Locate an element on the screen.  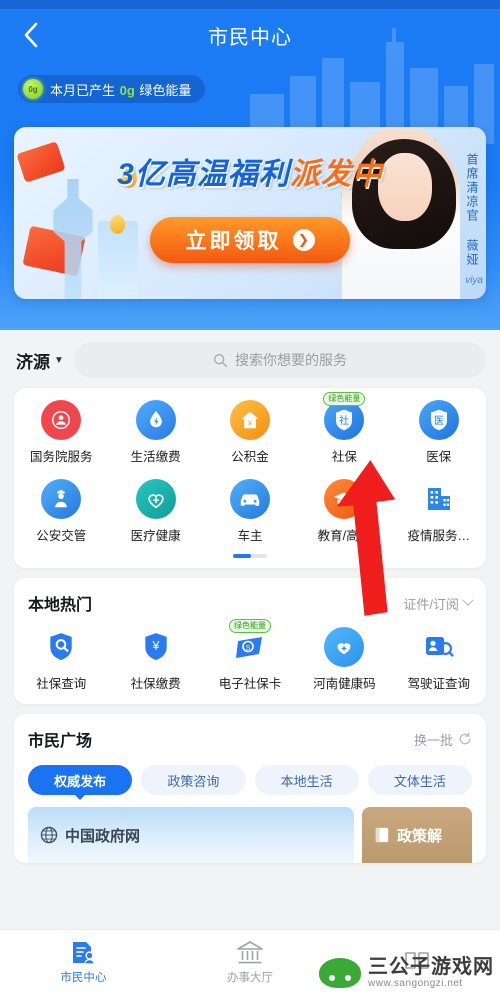
grid-pagination is located at coordinates (250, 556).